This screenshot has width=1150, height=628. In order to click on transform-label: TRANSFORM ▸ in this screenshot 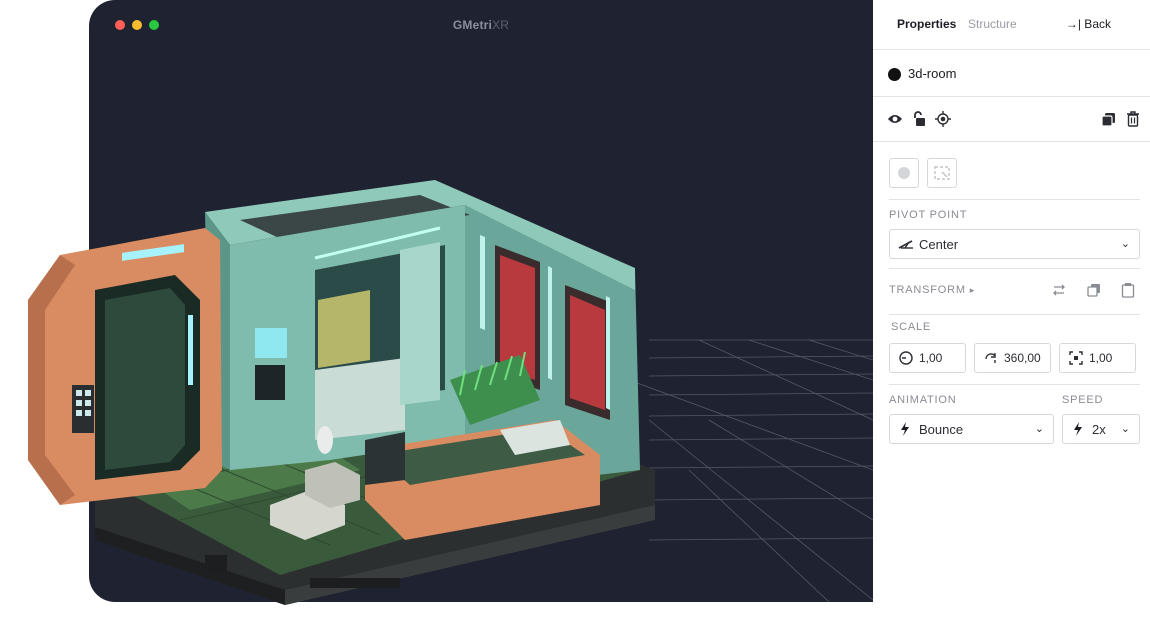, I will do `click(932, 290)`.